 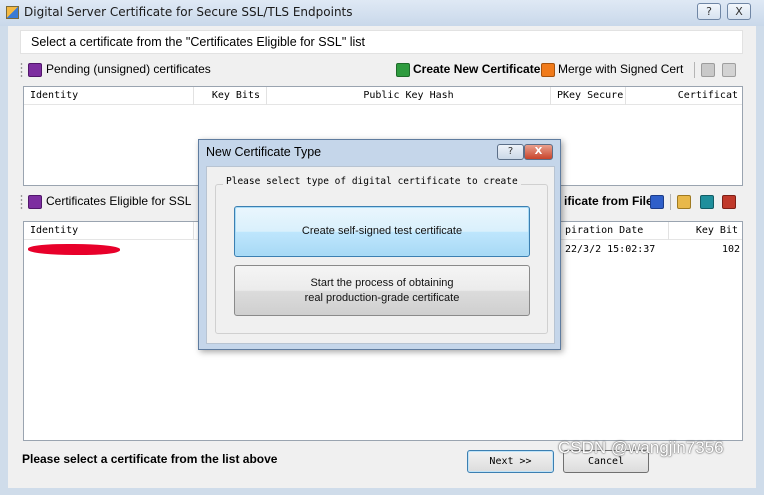 I want to click on column-pkey-secure: PKey Secure, so click(x=588, y=96).